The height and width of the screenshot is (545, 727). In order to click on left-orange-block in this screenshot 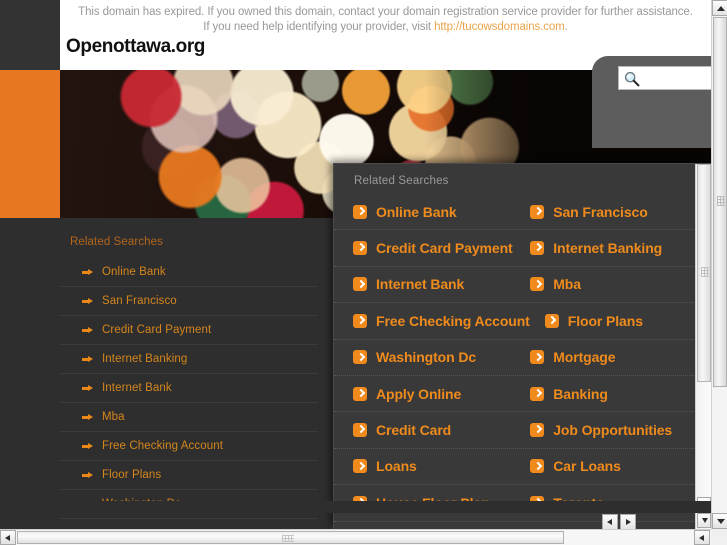, I will do `click(30, 144)`.